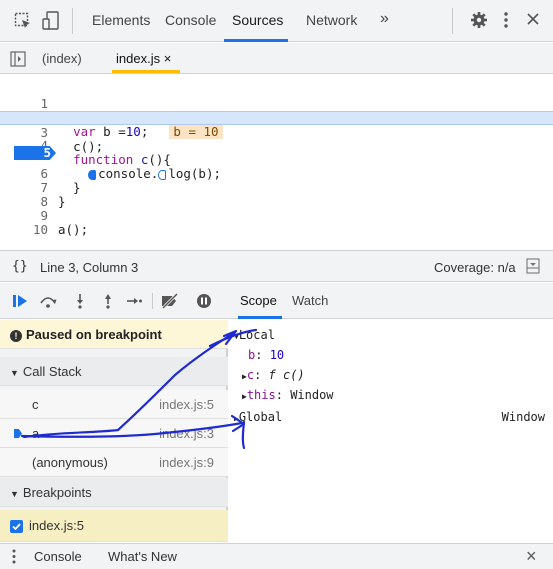 Image resolution: width=553 pixels, height=569 pixels. I want to click on call-frame: c index.js:5, so click(114, 404).